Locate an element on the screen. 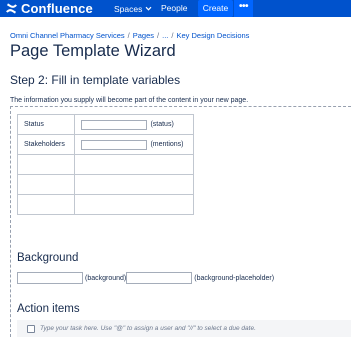 Image resolution: width=351 pixels, height=337 pixels. nav-spaces-menu: Spaces is located at coordinates (133, 8).